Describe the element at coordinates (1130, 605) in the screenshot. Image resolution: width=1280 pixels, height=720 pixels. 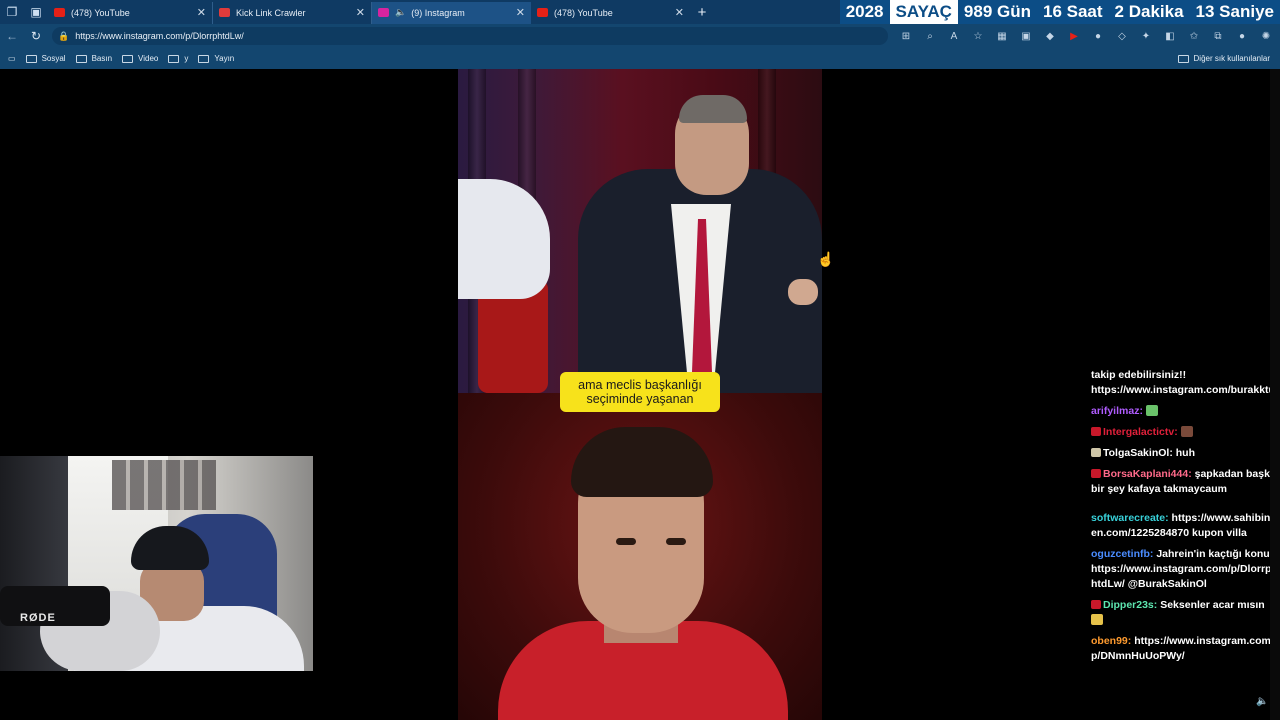
I see `chat-username: Dipper23s:` at that location.